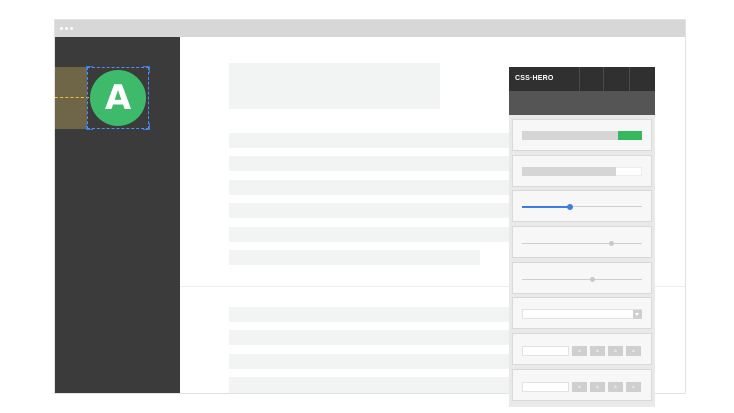  Describe the element at coordinates (569, 171) in the screenshot. I see `value-bar-fill` at that location.